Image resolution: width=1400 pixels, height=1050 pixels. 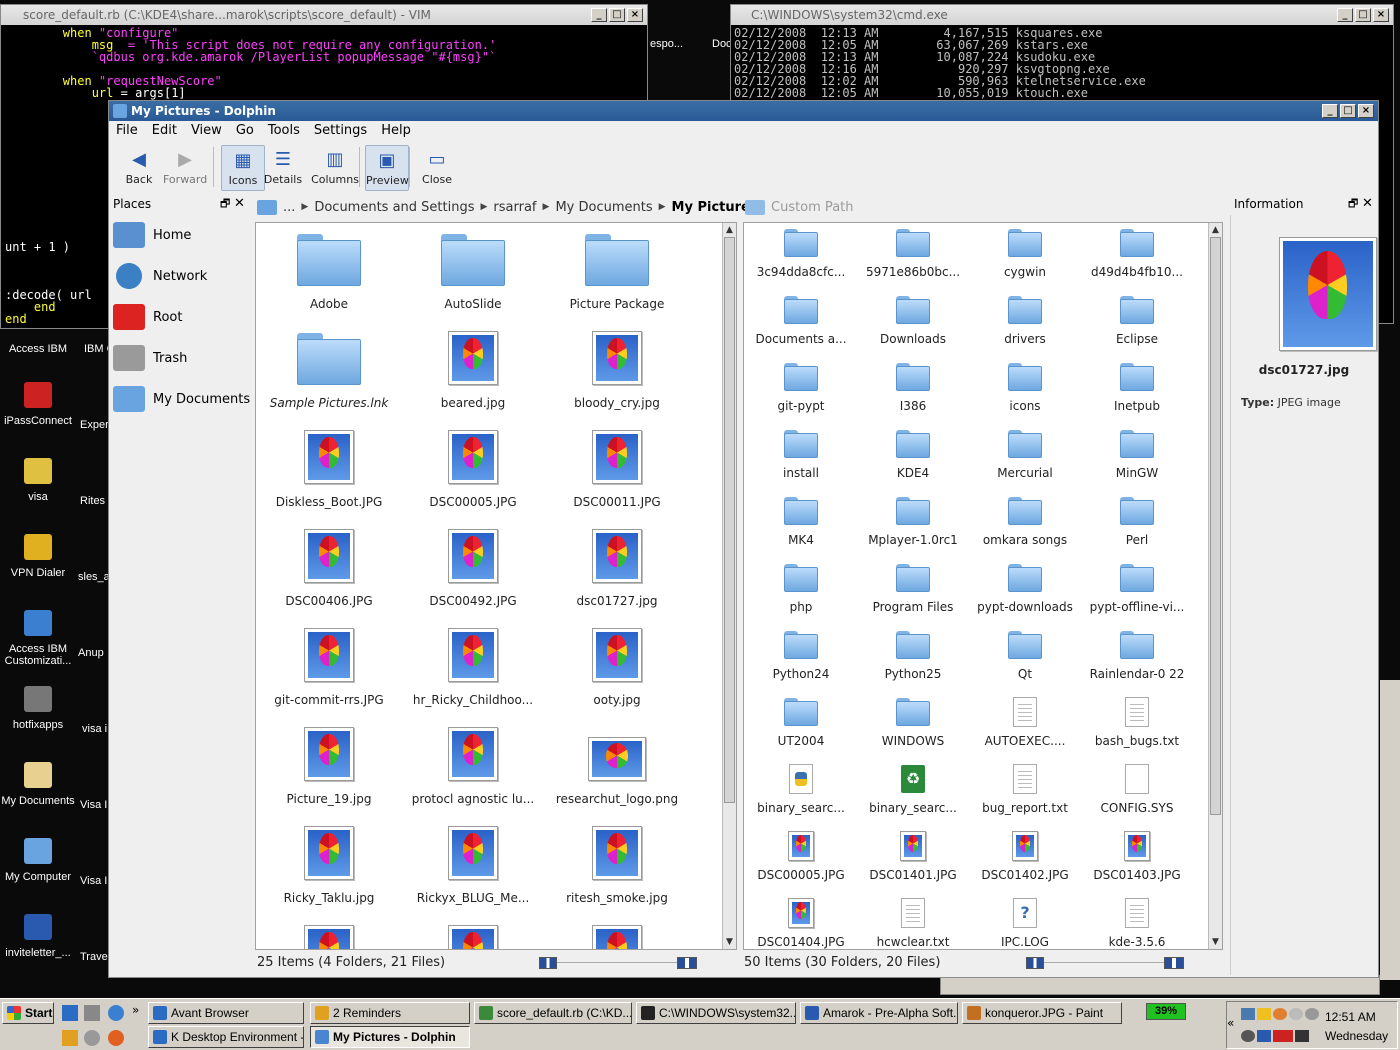 What do you see at coordinates (801, 524) in the screenshot?
I see `file-item: MK4` at bounding box center [801, 524].